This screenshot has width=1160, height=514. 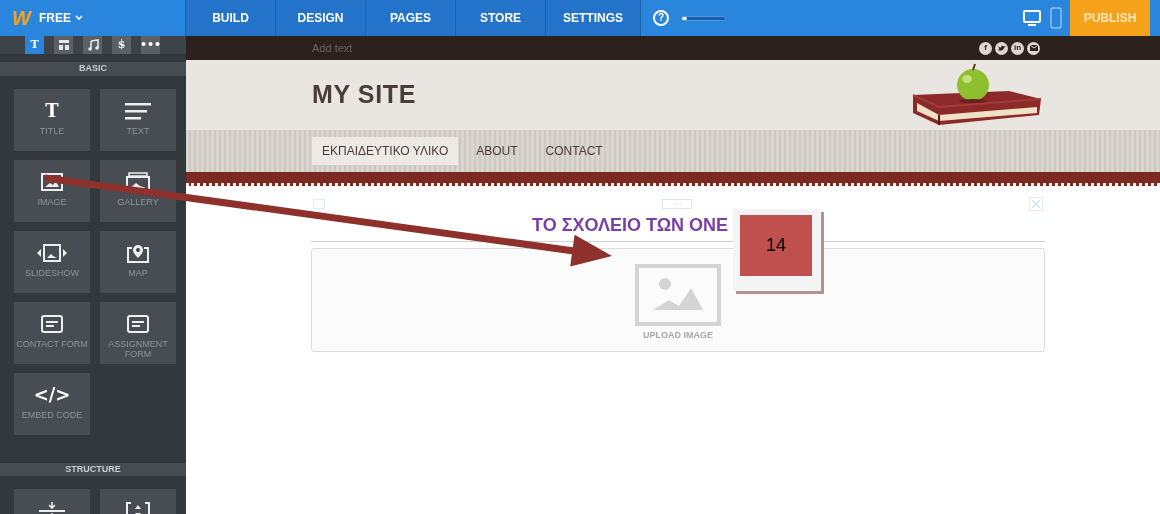 What do you see at coordinates (776, 245) in the screenshot?
I see `callout-label: 14` at bounding box center [776, 245].